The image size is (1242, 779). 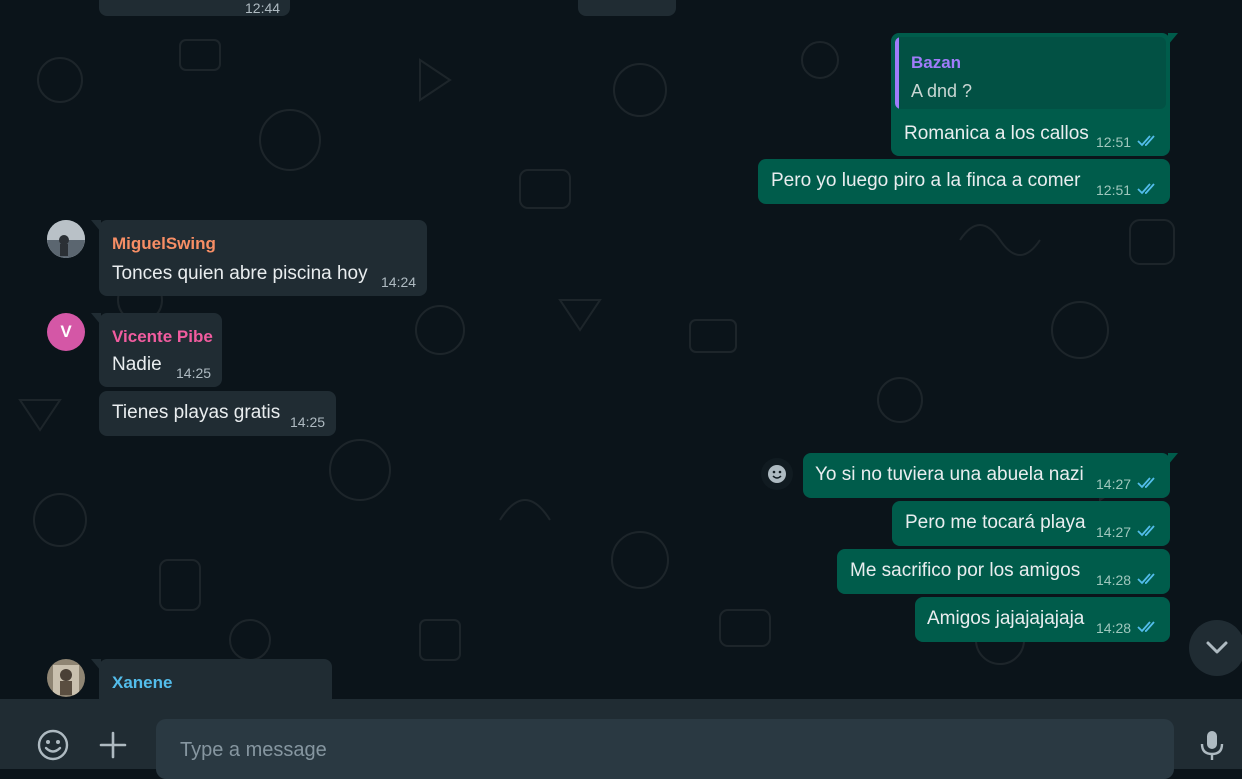 What do you see at coordinates (942, 91) in the screenshot?
I see `quoted-text: A dnd ?` at bounding box center [942, 91].